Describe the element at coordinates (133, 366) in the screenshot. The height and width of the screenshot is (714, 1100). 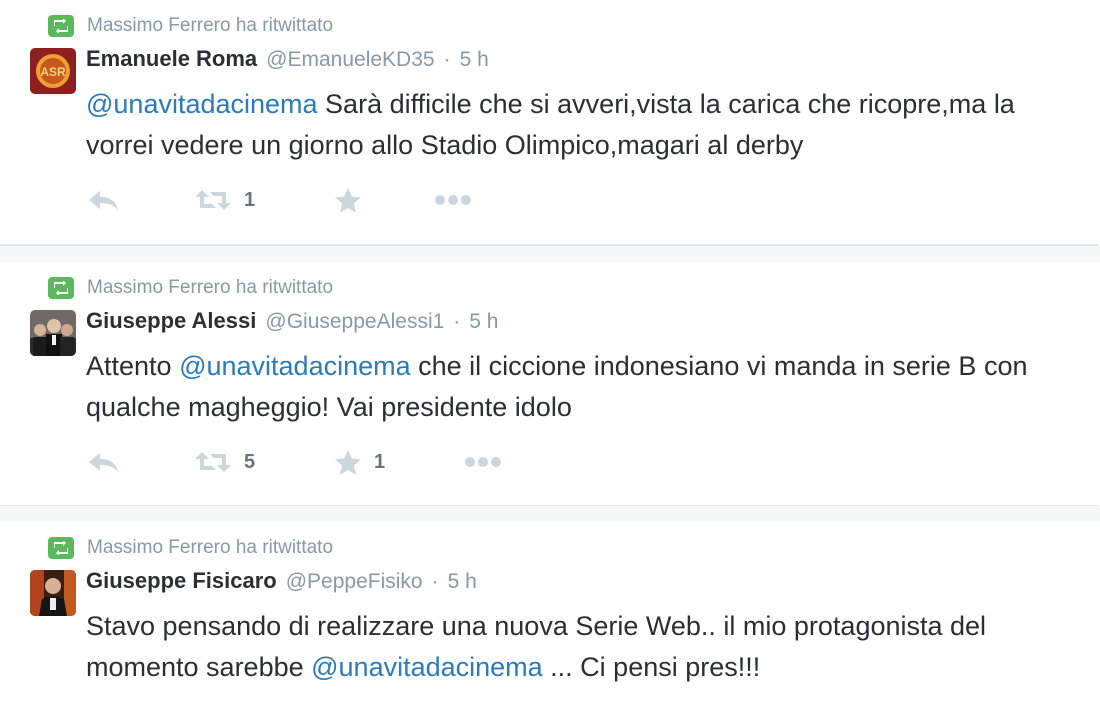
I see `tweet-text-segment: Attento` at that location.